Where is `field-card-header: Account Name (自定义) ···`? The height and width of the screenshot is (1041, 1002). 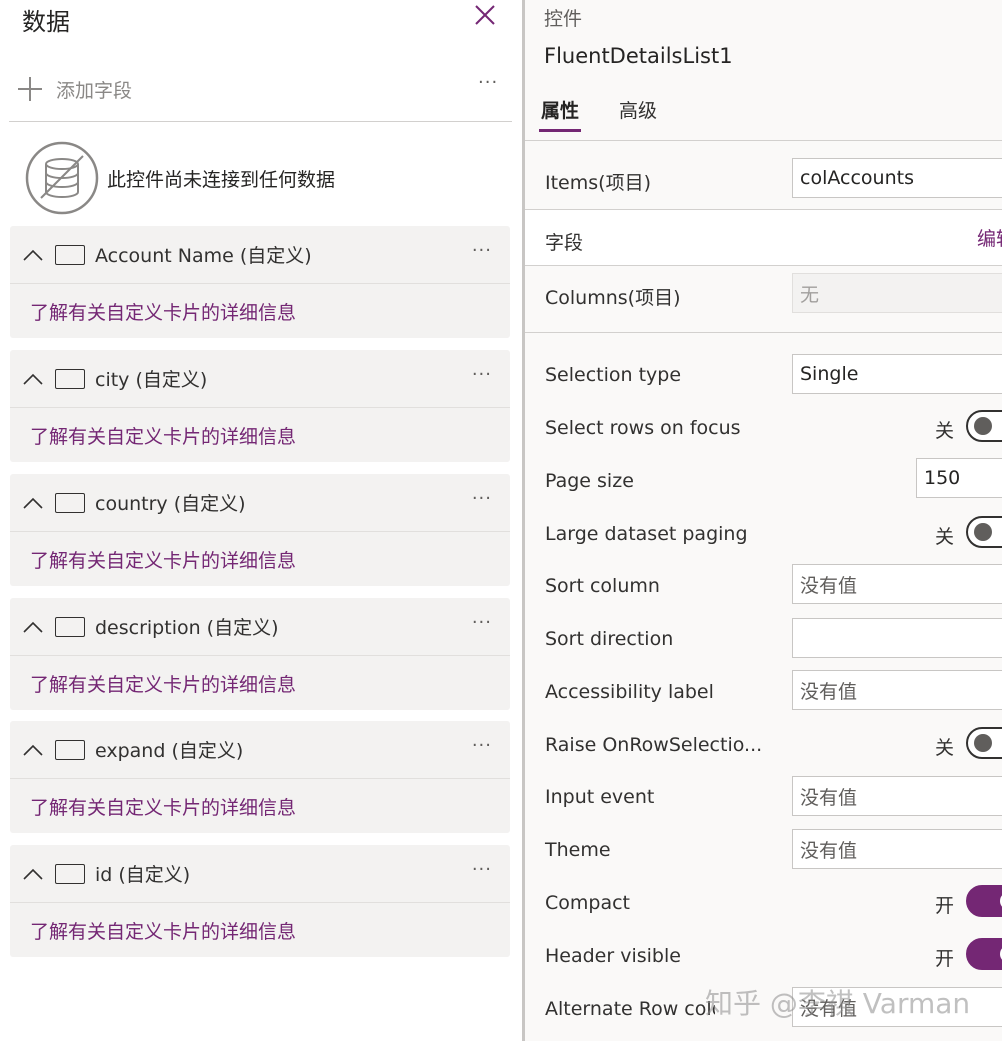 field-card-header: Account Name (自定义) ··· is located at coordinates (260, 255).